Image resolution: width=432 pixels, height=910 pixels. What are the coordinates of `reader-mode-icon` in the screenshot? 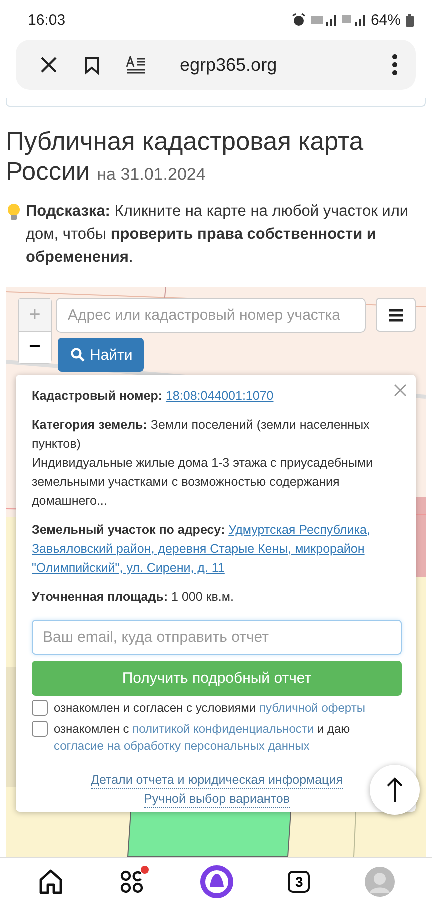 It's located at (136, 65).